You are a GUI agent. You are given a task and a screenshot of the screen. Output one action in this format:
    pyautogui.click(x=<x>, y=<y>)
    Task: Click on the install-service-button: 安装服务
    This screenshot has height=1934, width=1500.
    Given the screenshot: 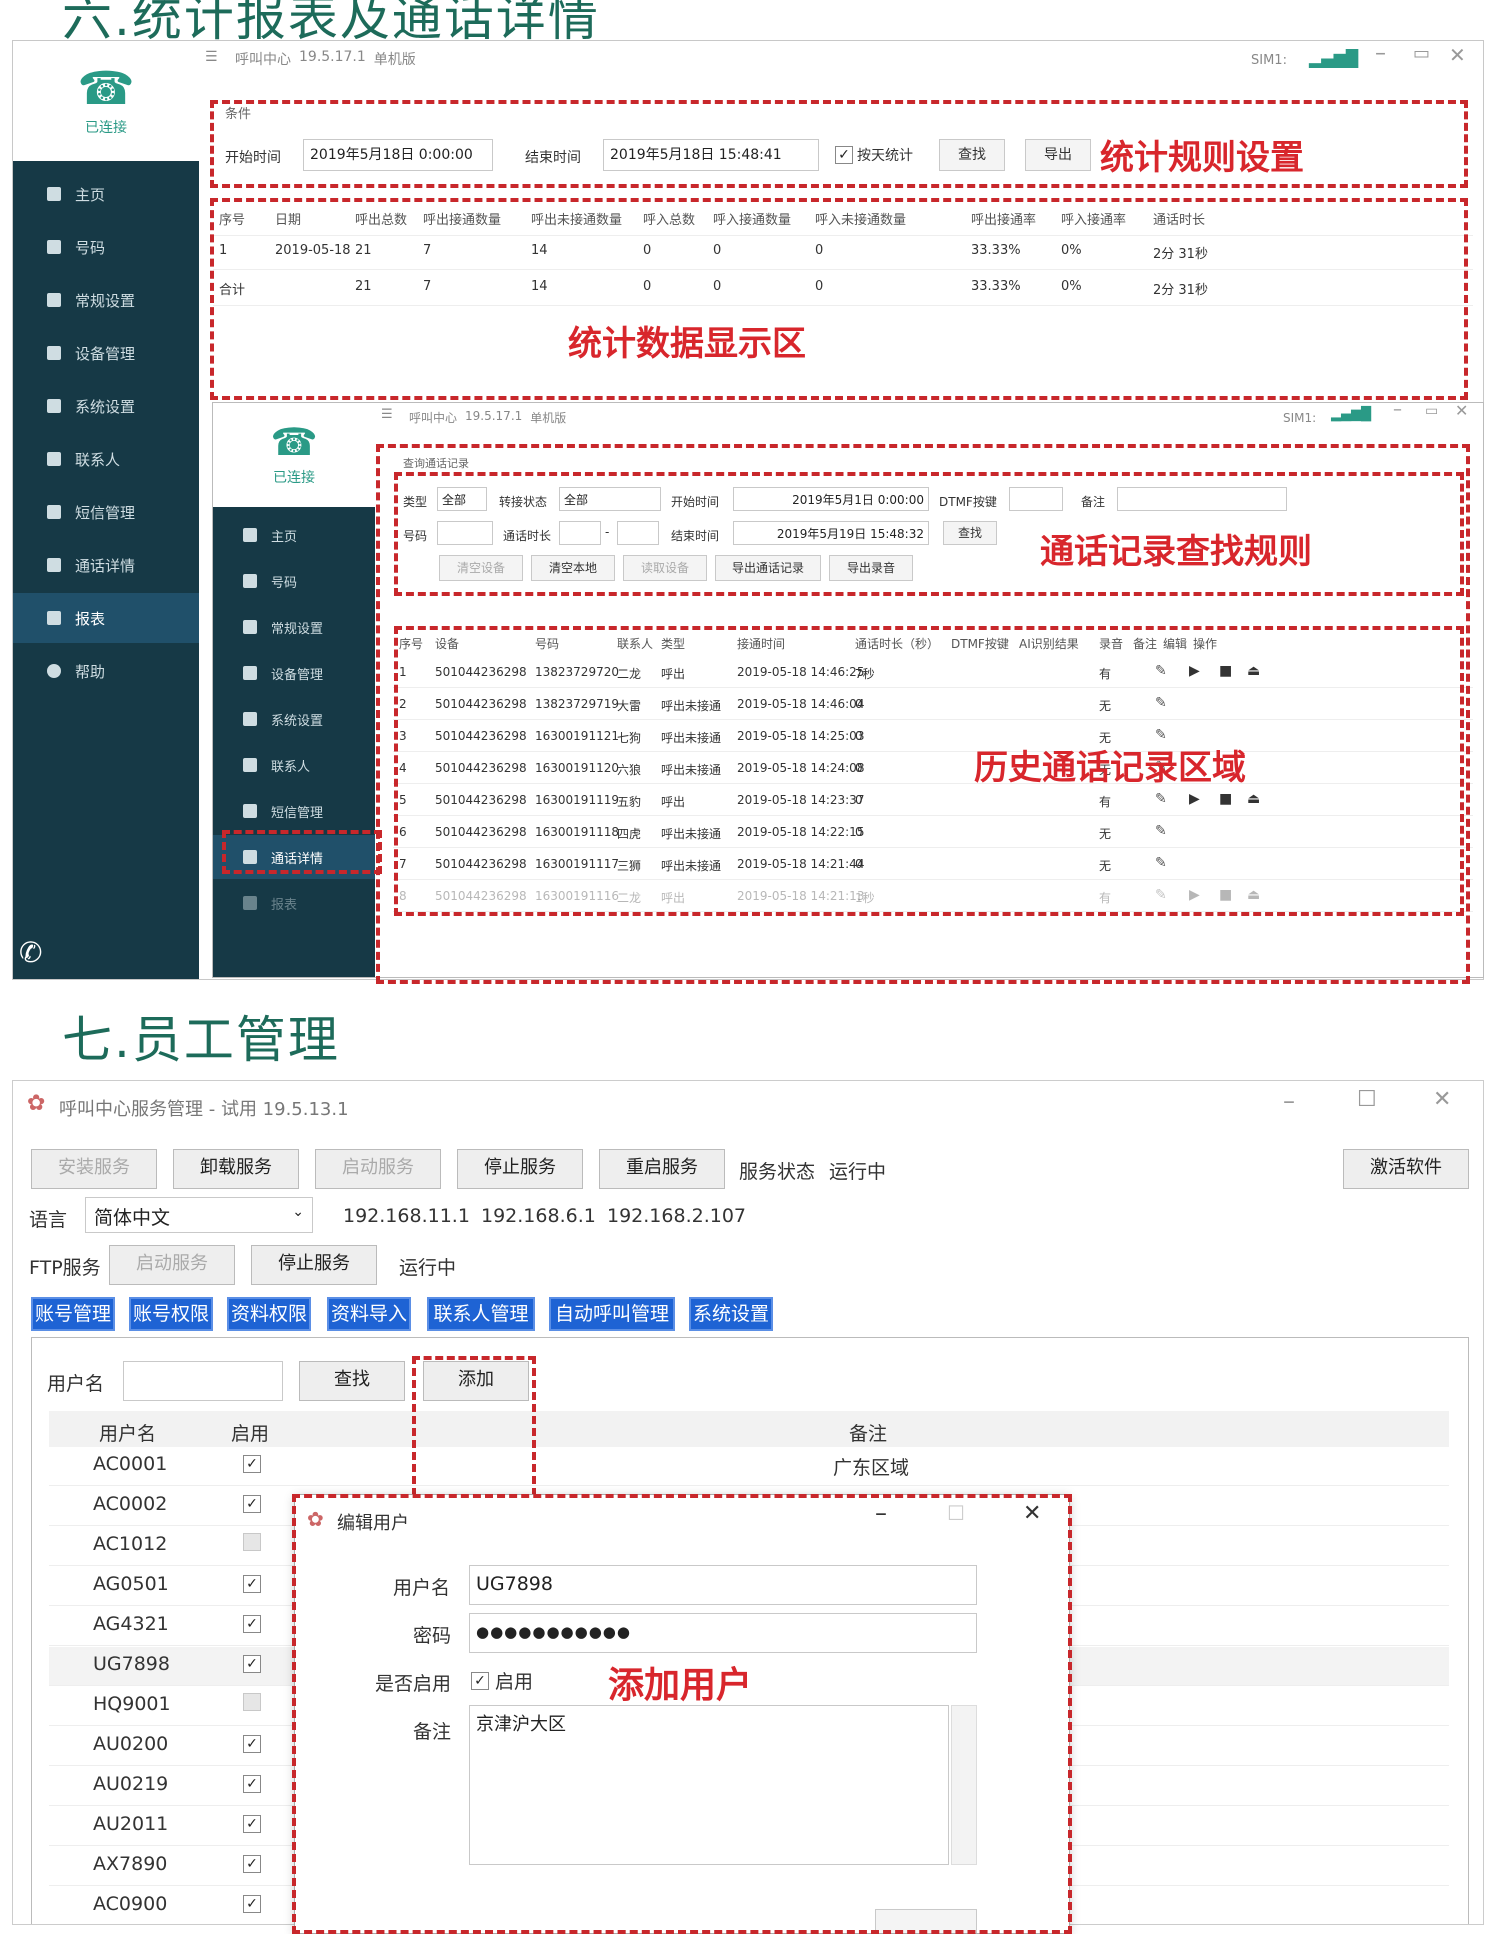 What is the action you would take?
    pyautogui.click(x=94, y=1169)
    